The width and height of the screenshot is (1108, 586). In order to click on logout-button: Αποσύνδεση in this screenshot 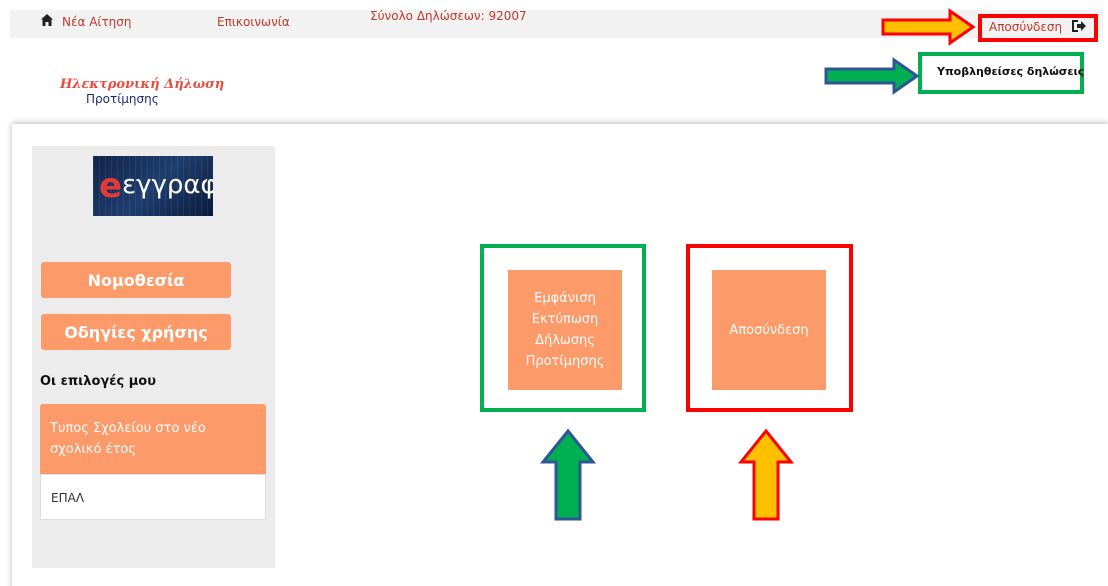, I will do `click(769, 330)`.